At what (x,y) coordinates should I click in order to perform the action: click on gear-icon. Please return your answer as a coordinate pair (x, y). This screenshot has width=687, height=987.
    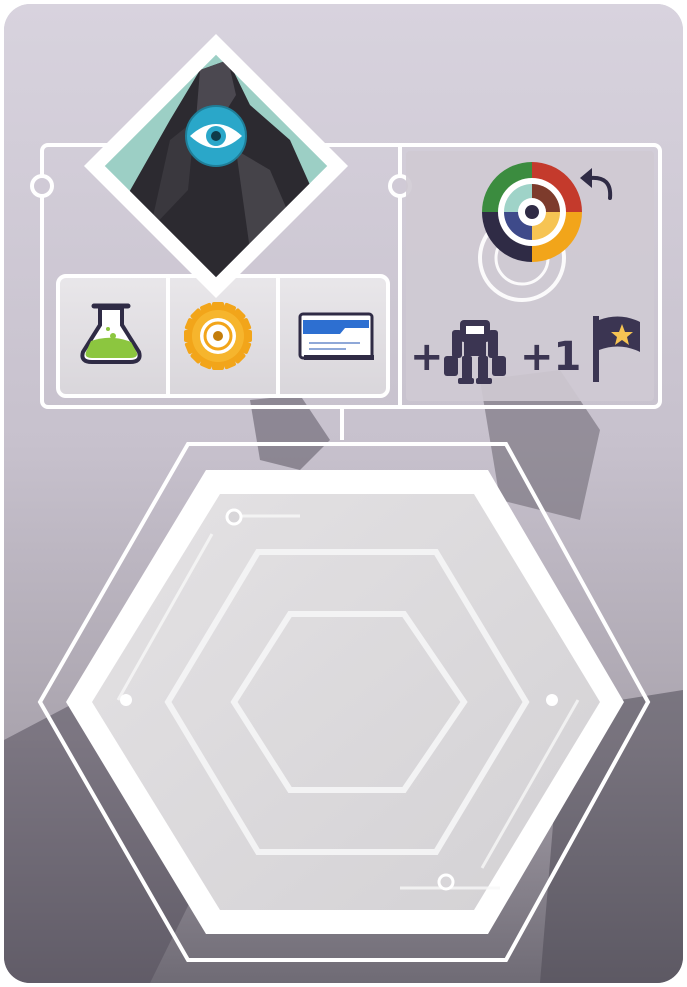
    Looking at the image, I should click on (218, 336).